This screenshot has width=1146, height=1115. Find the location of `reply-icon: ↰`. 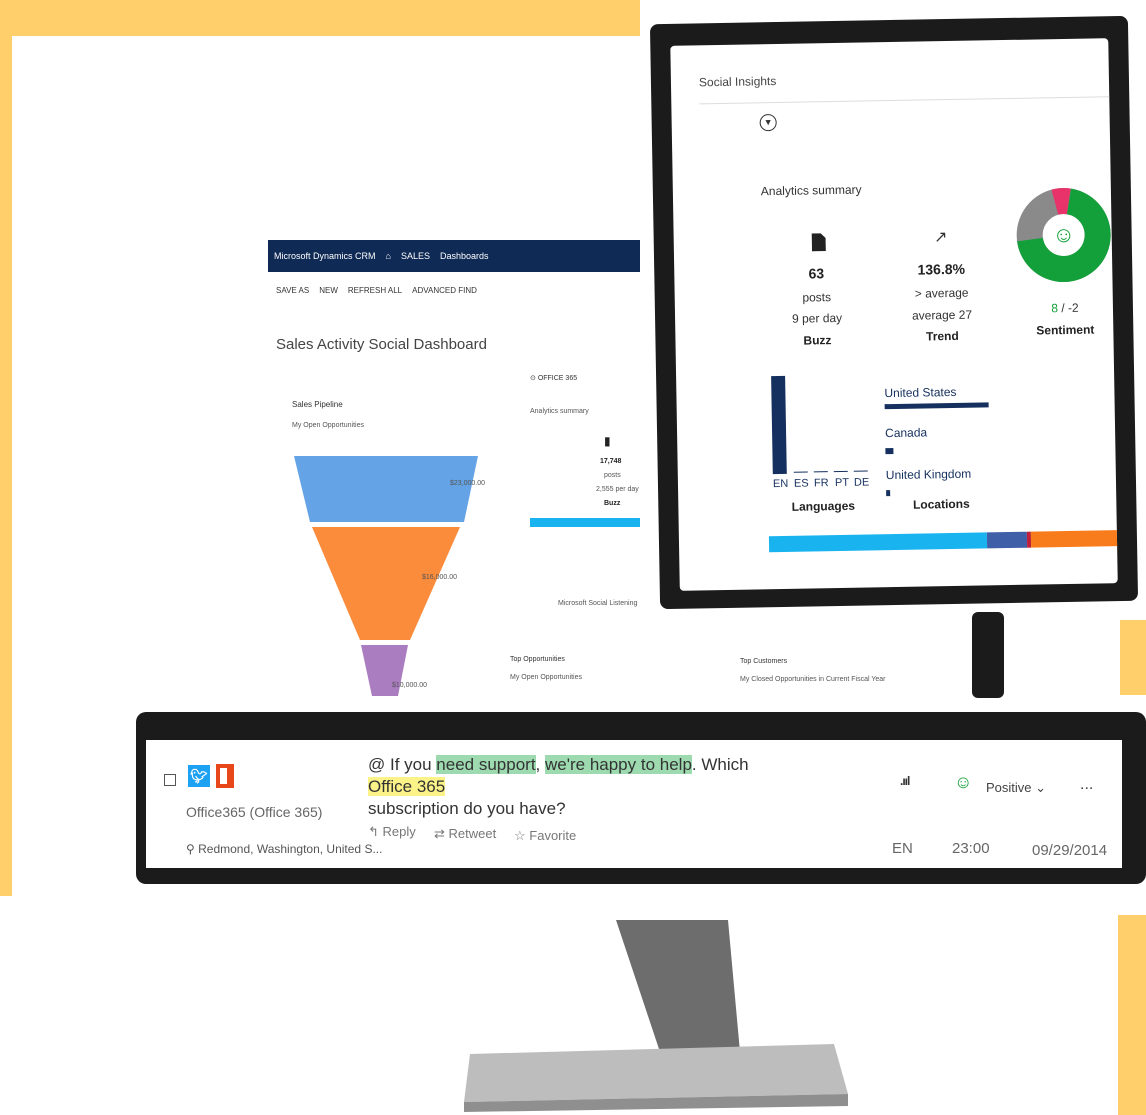

reply-icon: ↰ is located at coordinates (375, 831).